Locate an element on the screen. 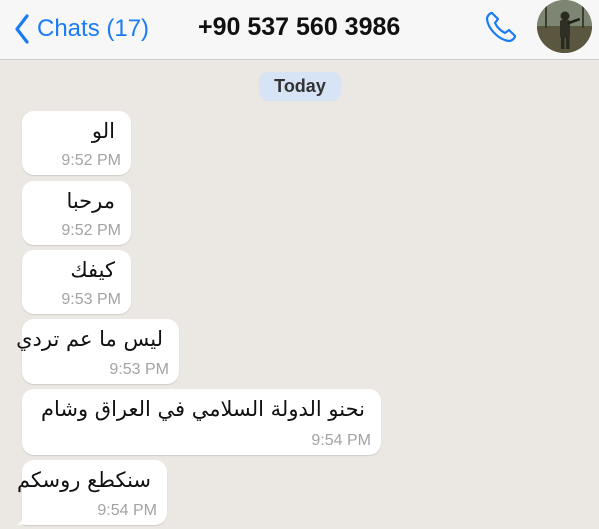 This screenshot has width=599, height=529. bubble-tail is located at coordinates (22, 518).